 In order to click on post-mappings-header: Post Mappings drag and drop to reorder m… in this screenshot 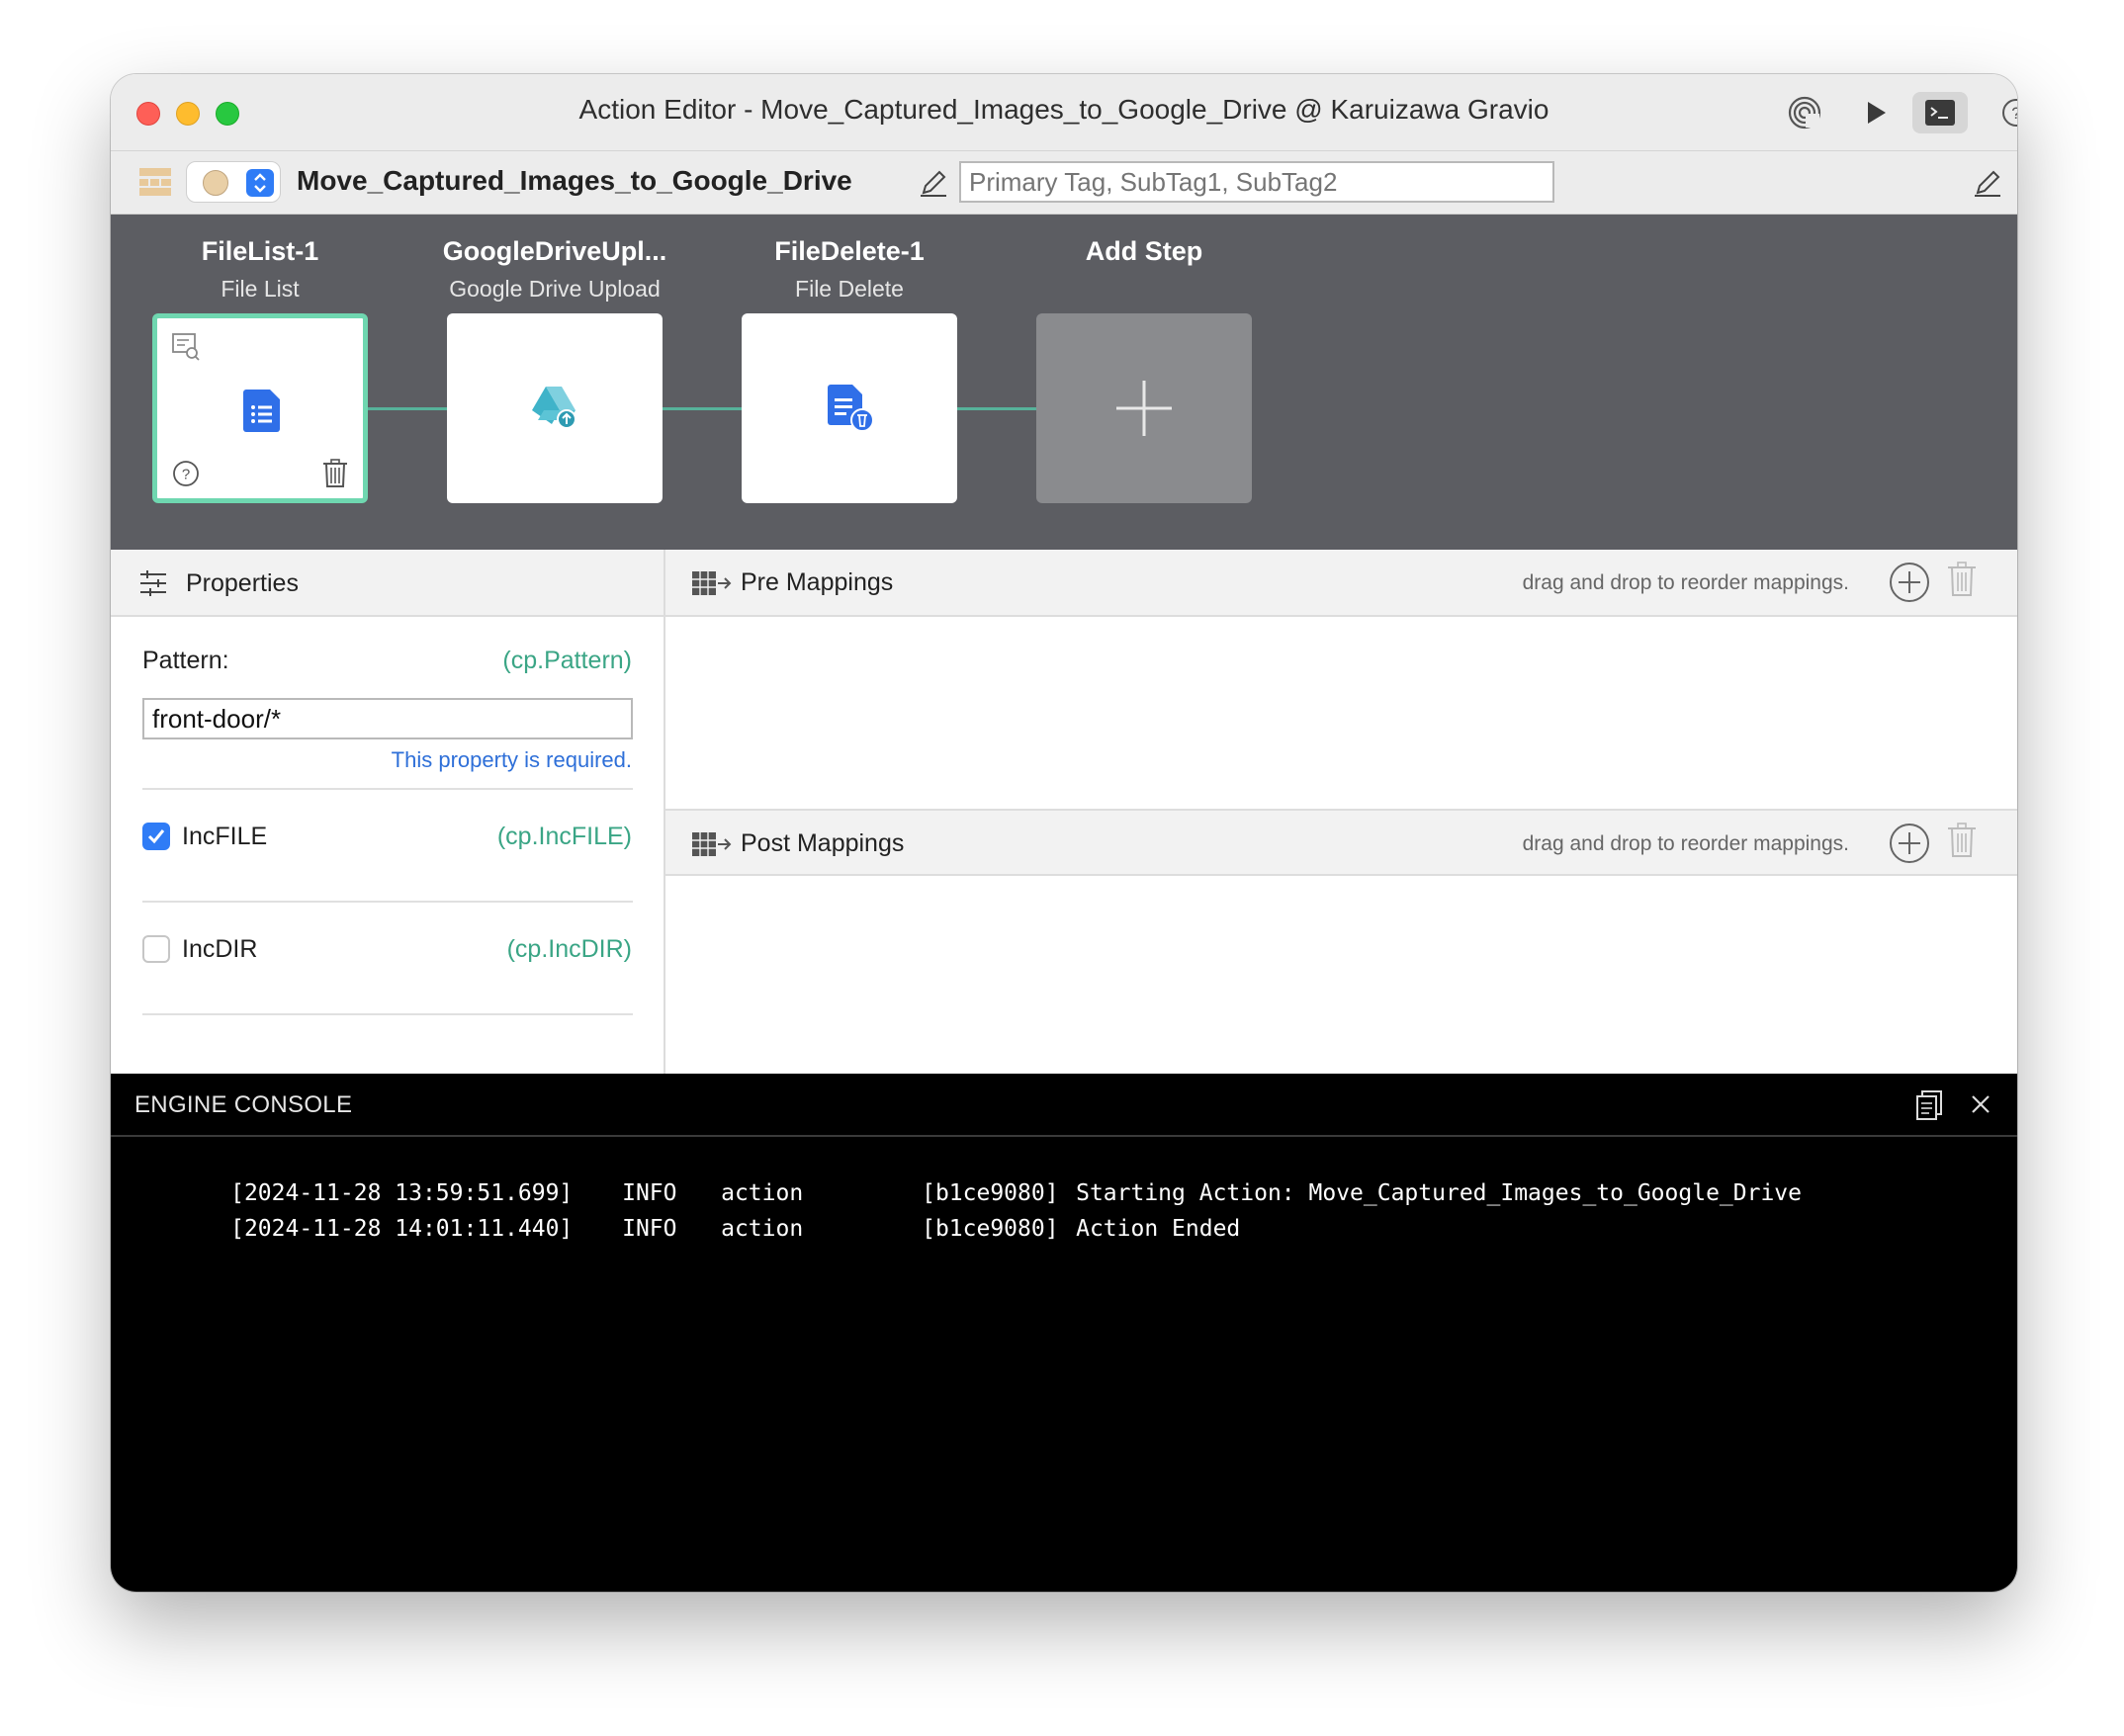, I will do `click(1341, 842)`.